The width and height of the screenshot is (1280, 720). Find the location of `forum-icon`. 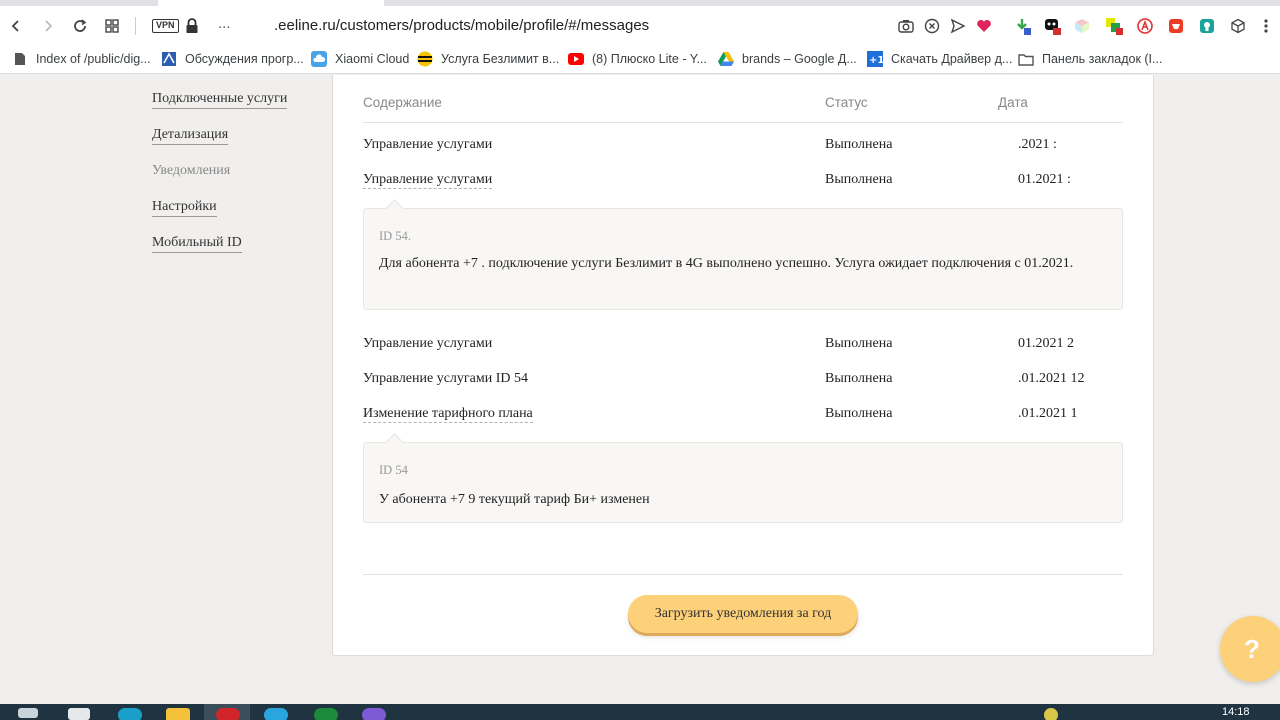

forum-icon is located at coordinates (169, 59).